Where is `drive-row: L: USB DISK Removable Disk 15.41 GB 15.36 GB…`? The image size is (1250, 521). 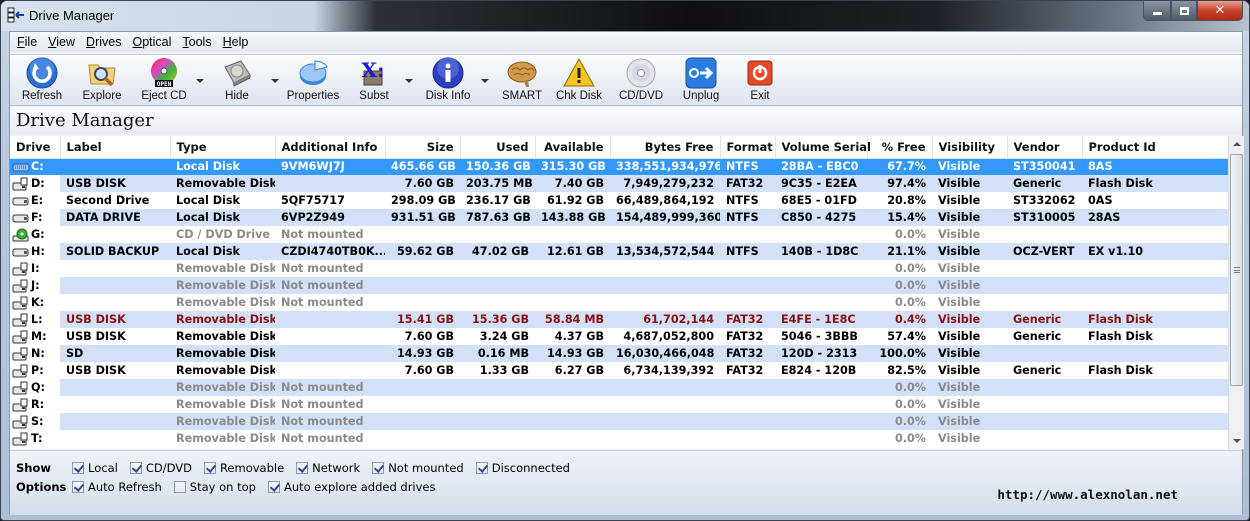 drive-row: L: USB DISK Removable Disk 15.41 GB 15.36 GB… is located at coordinates (619, 319).